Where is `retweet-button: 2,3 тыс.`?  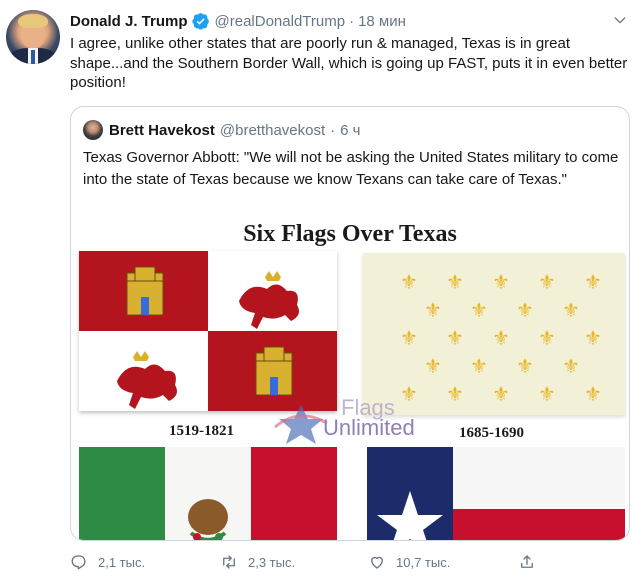 retweet-button: 2,3 тыс. is located at coordinates (257, 562).